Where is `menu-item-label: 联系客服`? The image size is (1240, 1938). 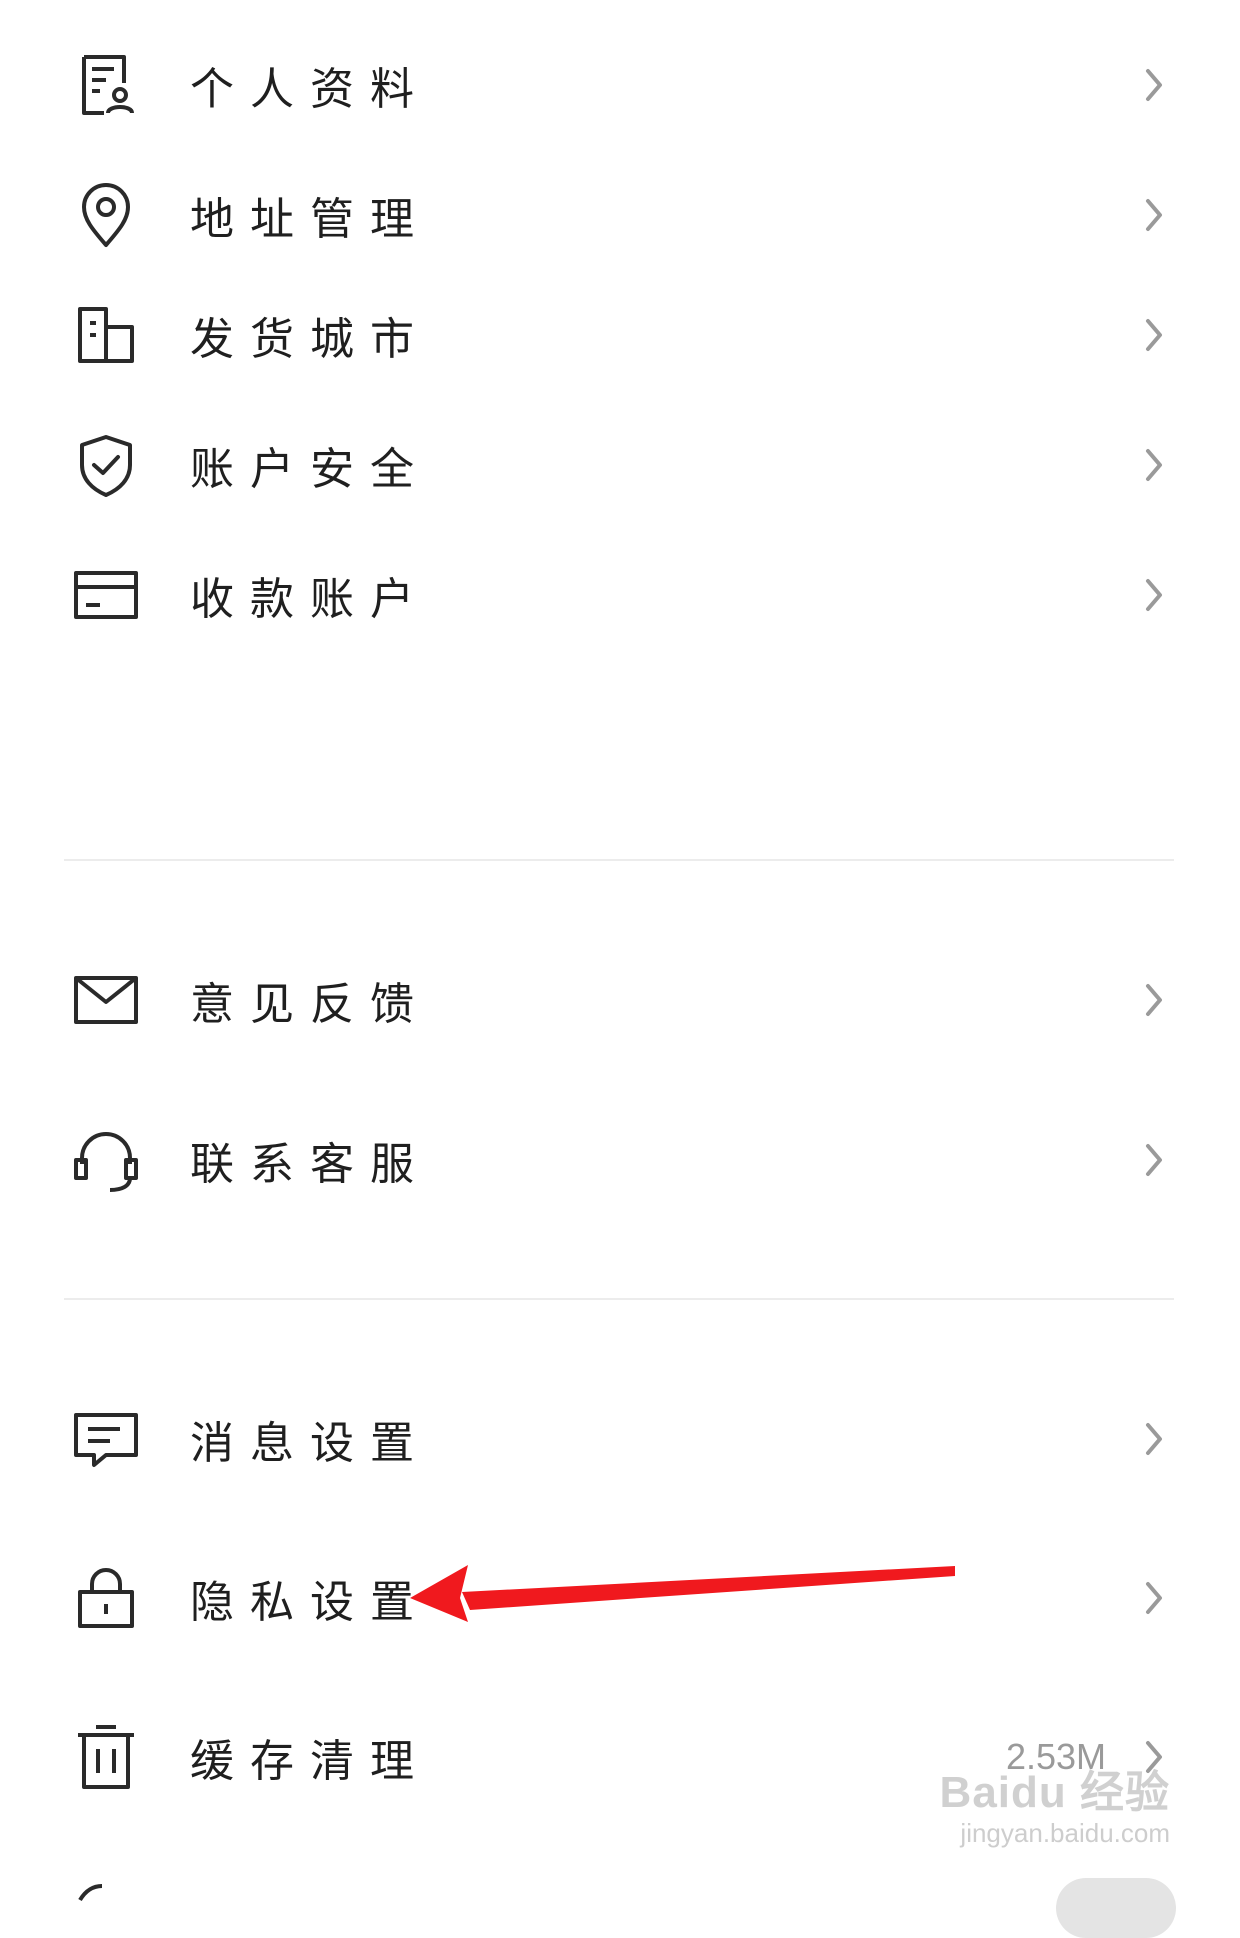 menu-item-label: 联系客服 is located at coordinates (310, 1164).